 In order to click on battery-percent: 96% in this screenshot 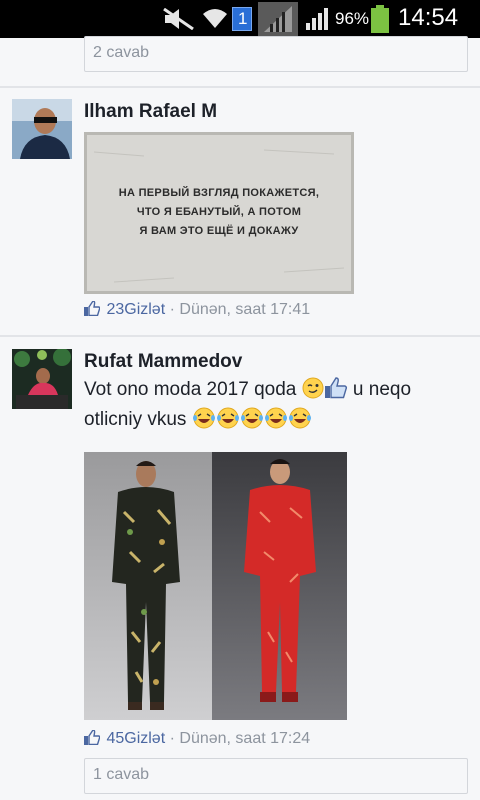, I will do `click(352, 18)`.